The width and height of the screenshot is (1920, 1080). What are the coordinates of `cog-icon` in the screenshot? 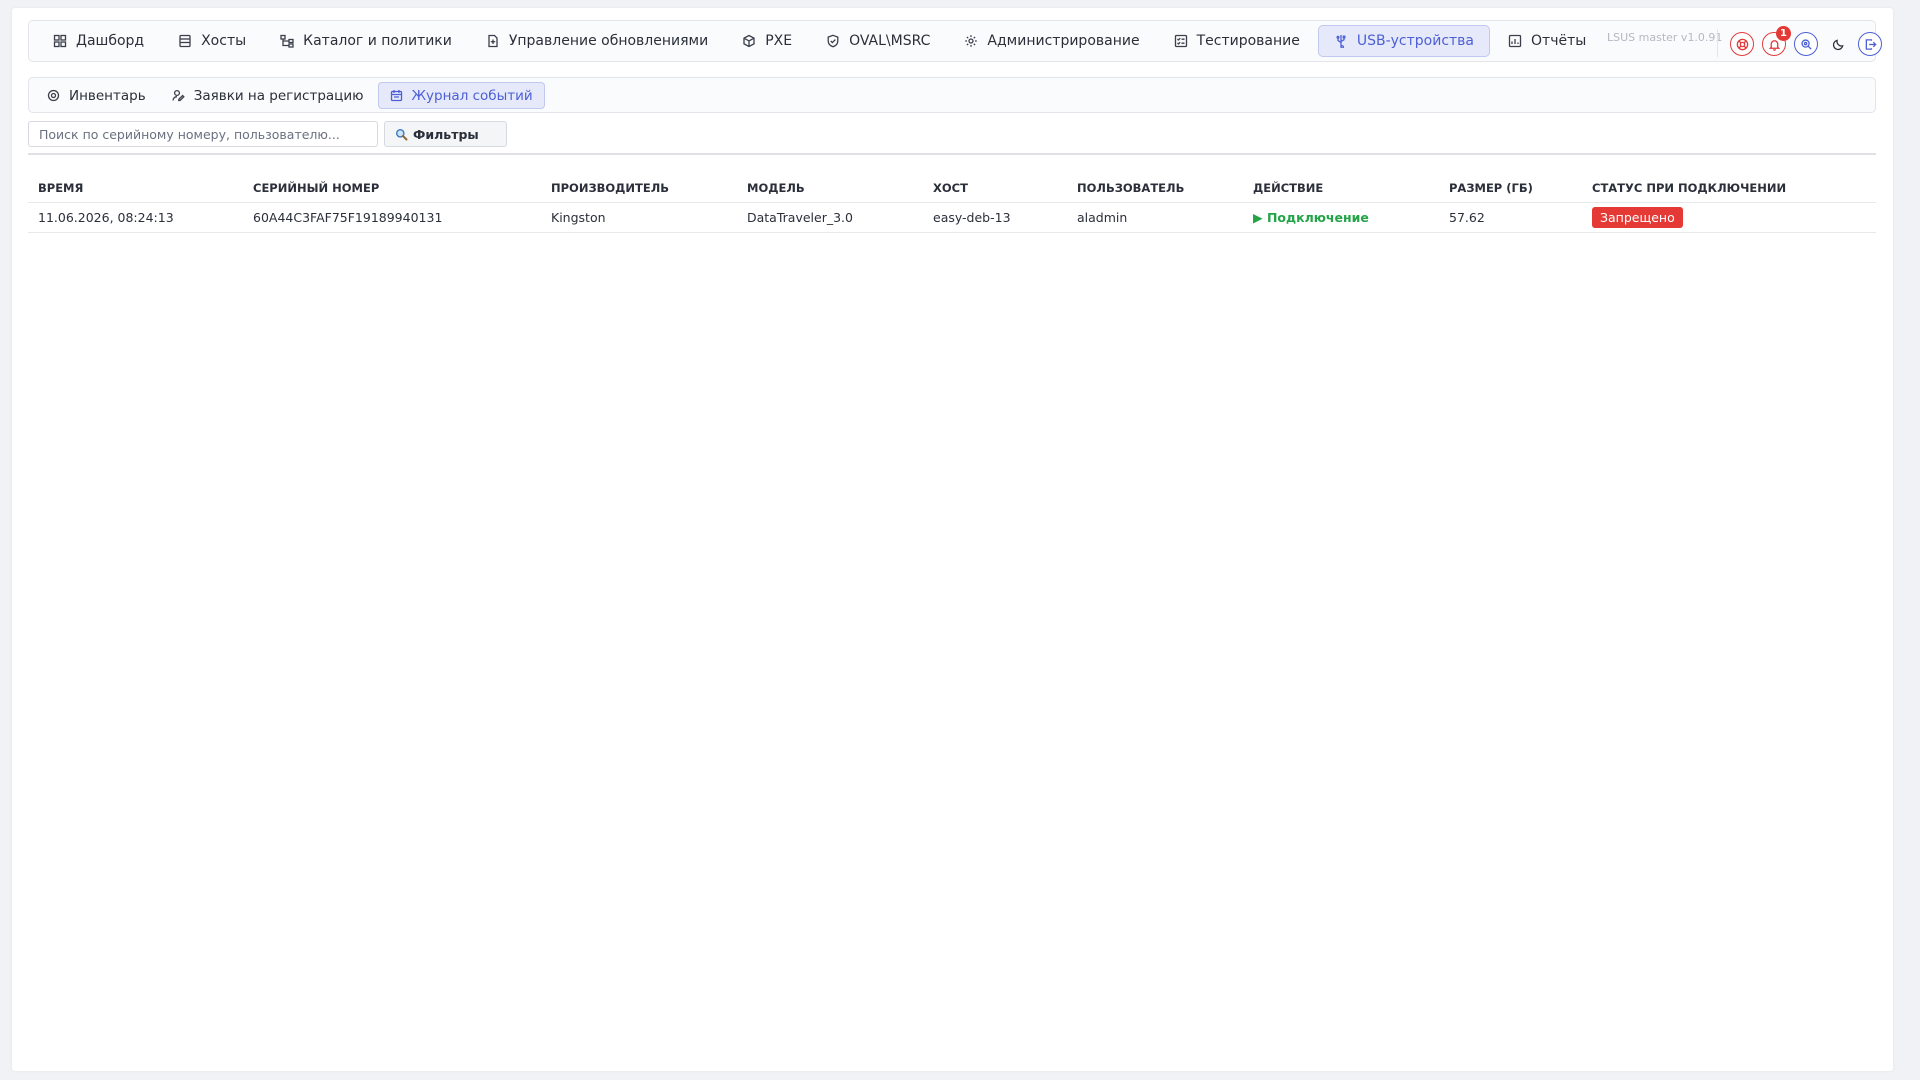 It's located at (971, 41).